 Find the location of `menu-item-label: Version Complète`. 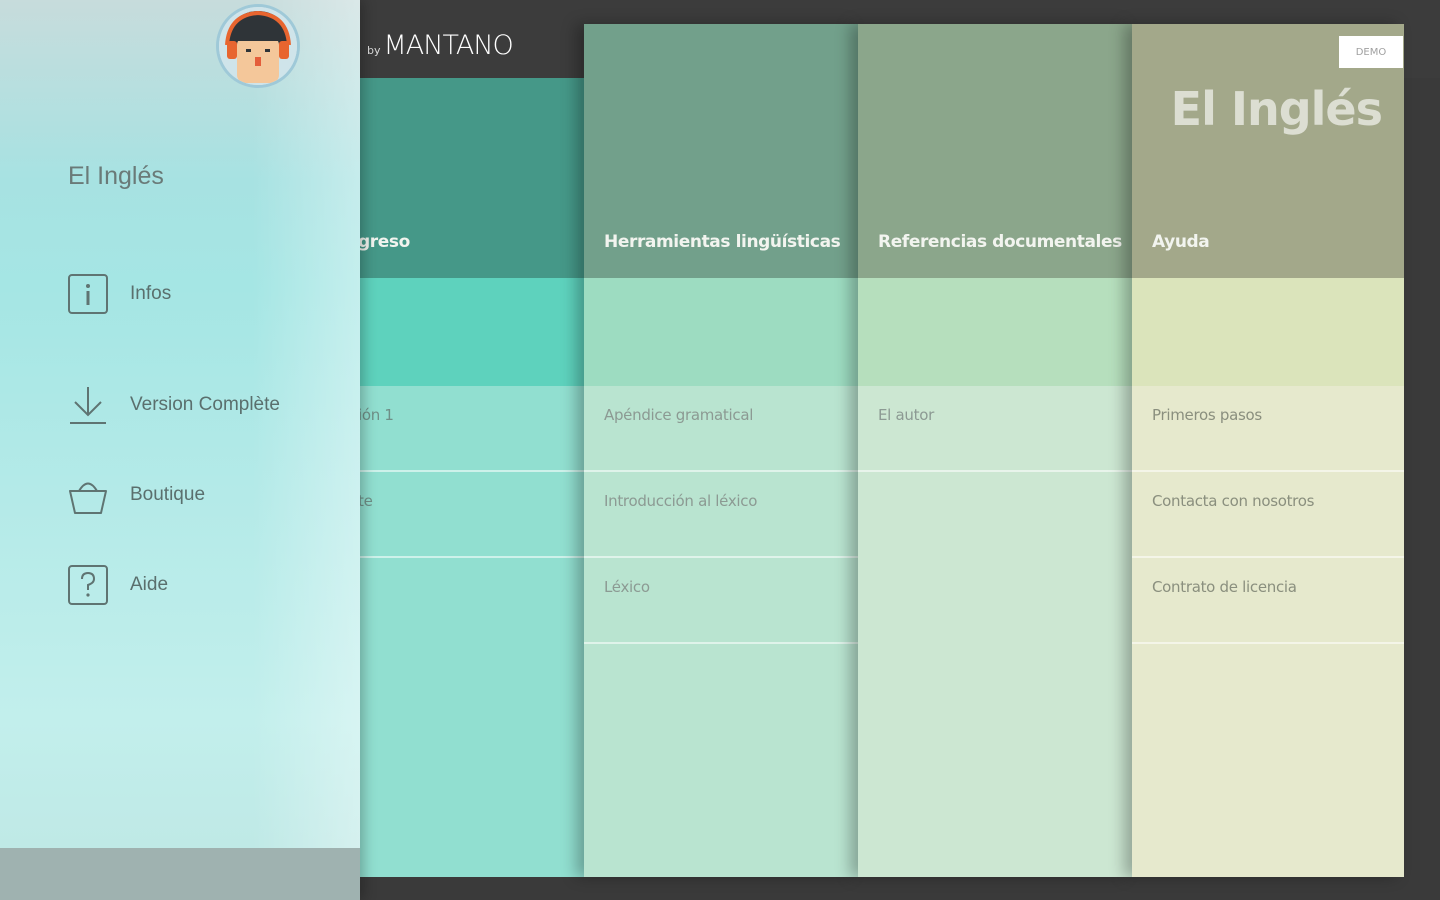

menu-item-label: Version Complète is located at coordinates (205, 404).